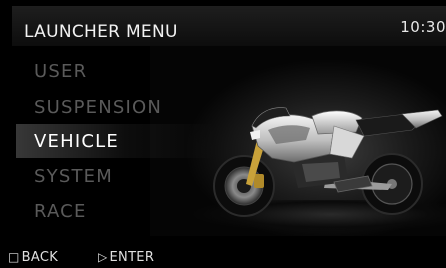 The height and width of the screenshot is (268, 446). Describe the element at coordinates (73, 177) in the screenshot. I see `menu-item-system: SYSTEM` at that location.